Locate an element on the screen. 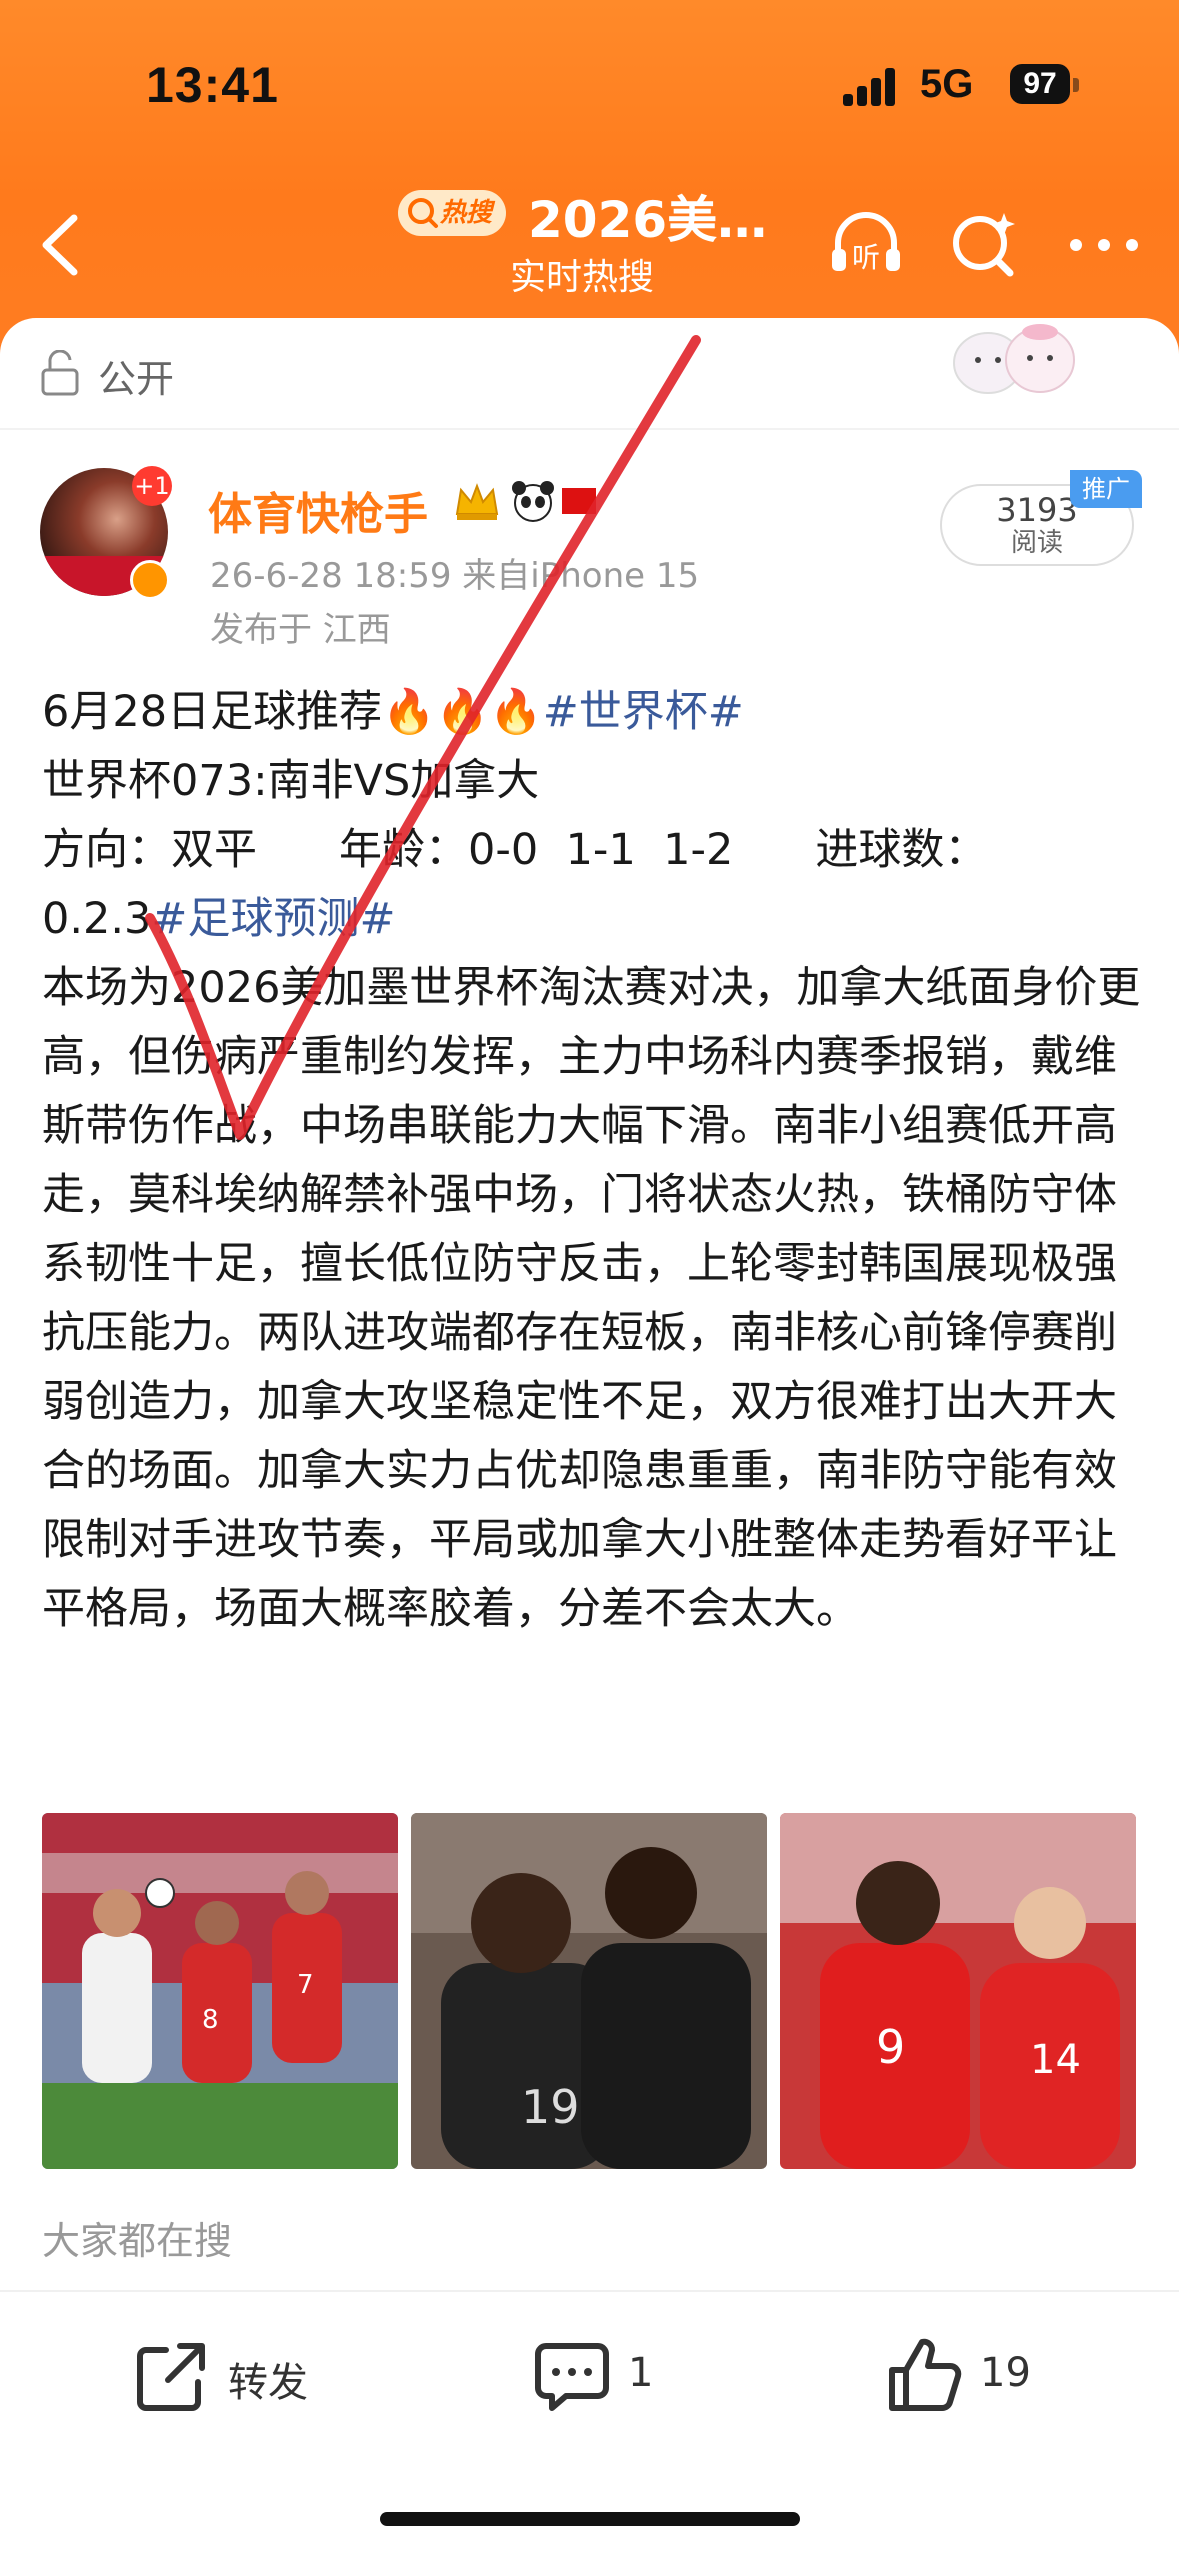  share-icon is located at coordinates (171, 2377).